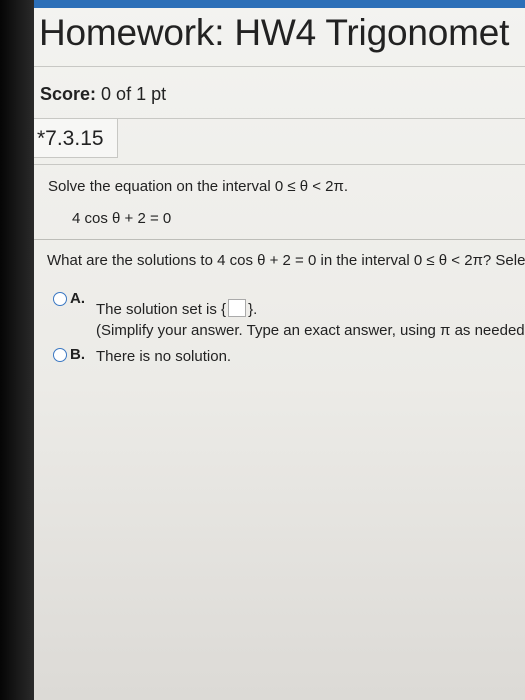 This screenshot has height=700, width=525. I want to click on answer-input-box, so click(237, 308).